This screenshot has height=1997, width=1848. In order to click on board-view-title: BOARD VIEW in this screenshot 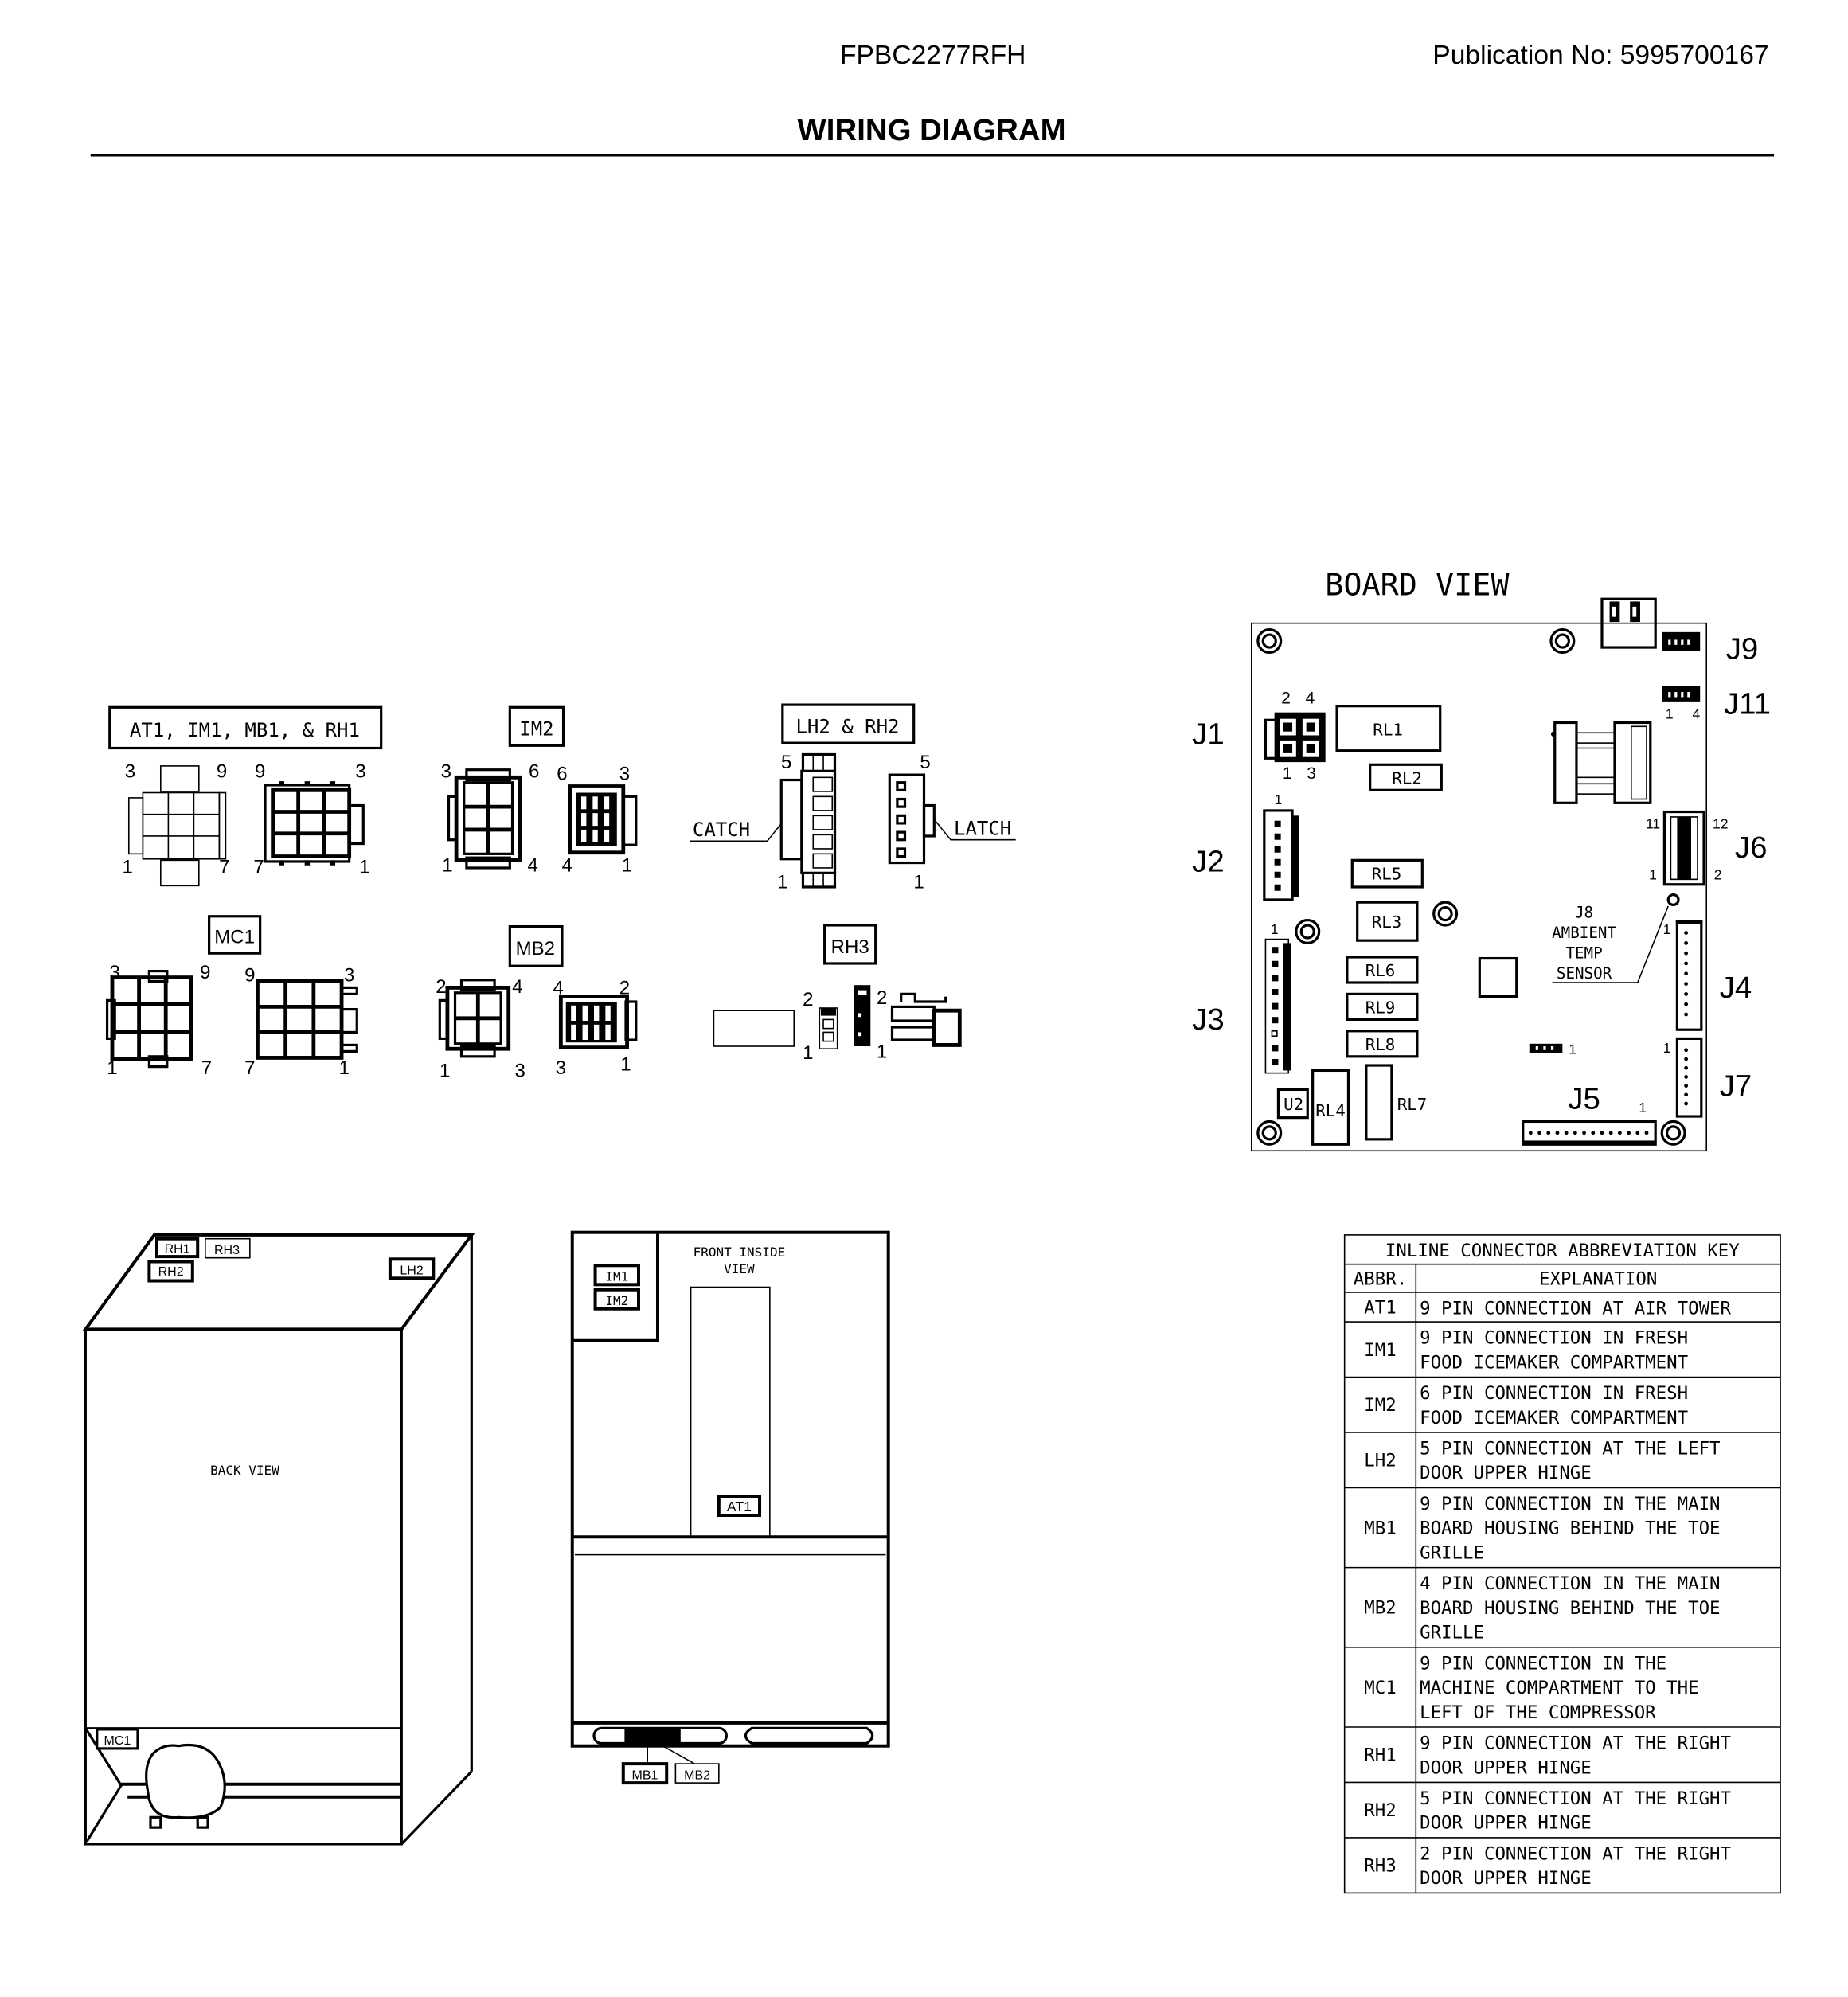, I will do `click(1417, 585)`.